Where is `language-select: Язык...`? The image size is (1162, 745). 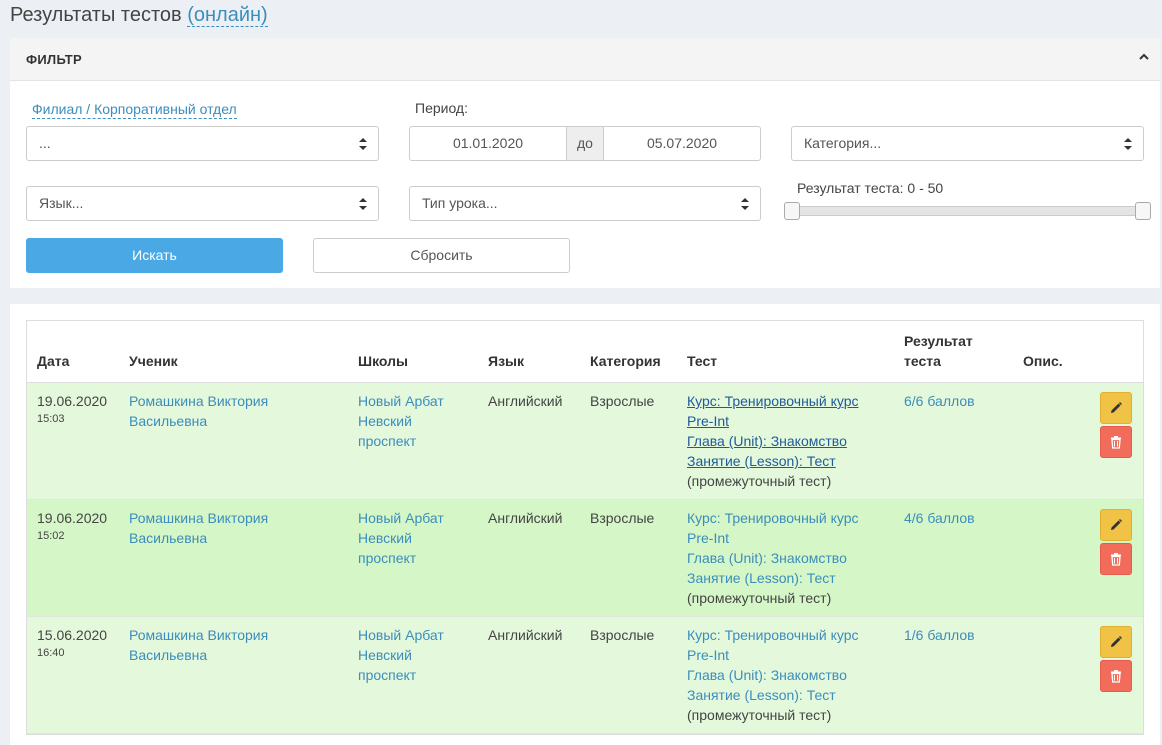 language-select: Язык... is located at coordinates (202, 203).